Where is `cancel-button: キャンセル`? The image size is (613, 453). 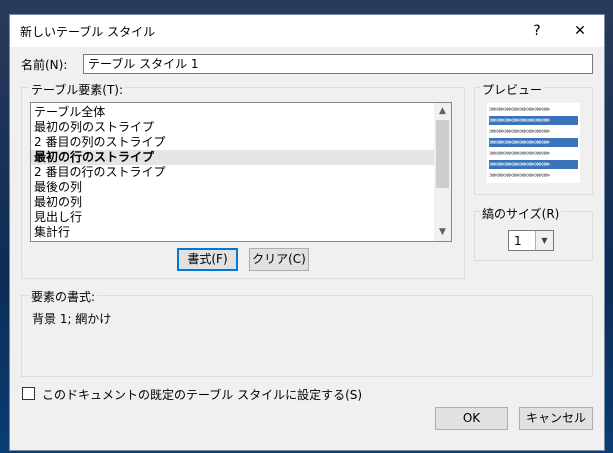
cancel-button: キャンセル is located at coordinates (556, 418).